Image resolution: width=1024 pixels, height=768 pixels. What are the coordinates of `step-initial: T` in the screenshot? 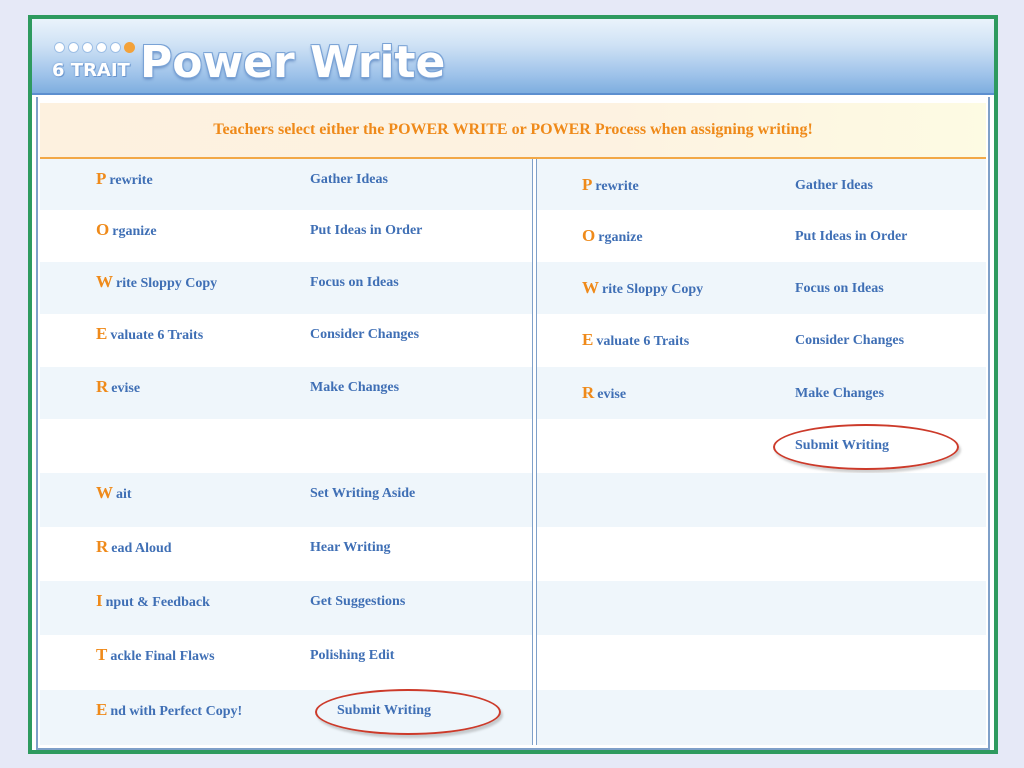 It's located at (102, 654).